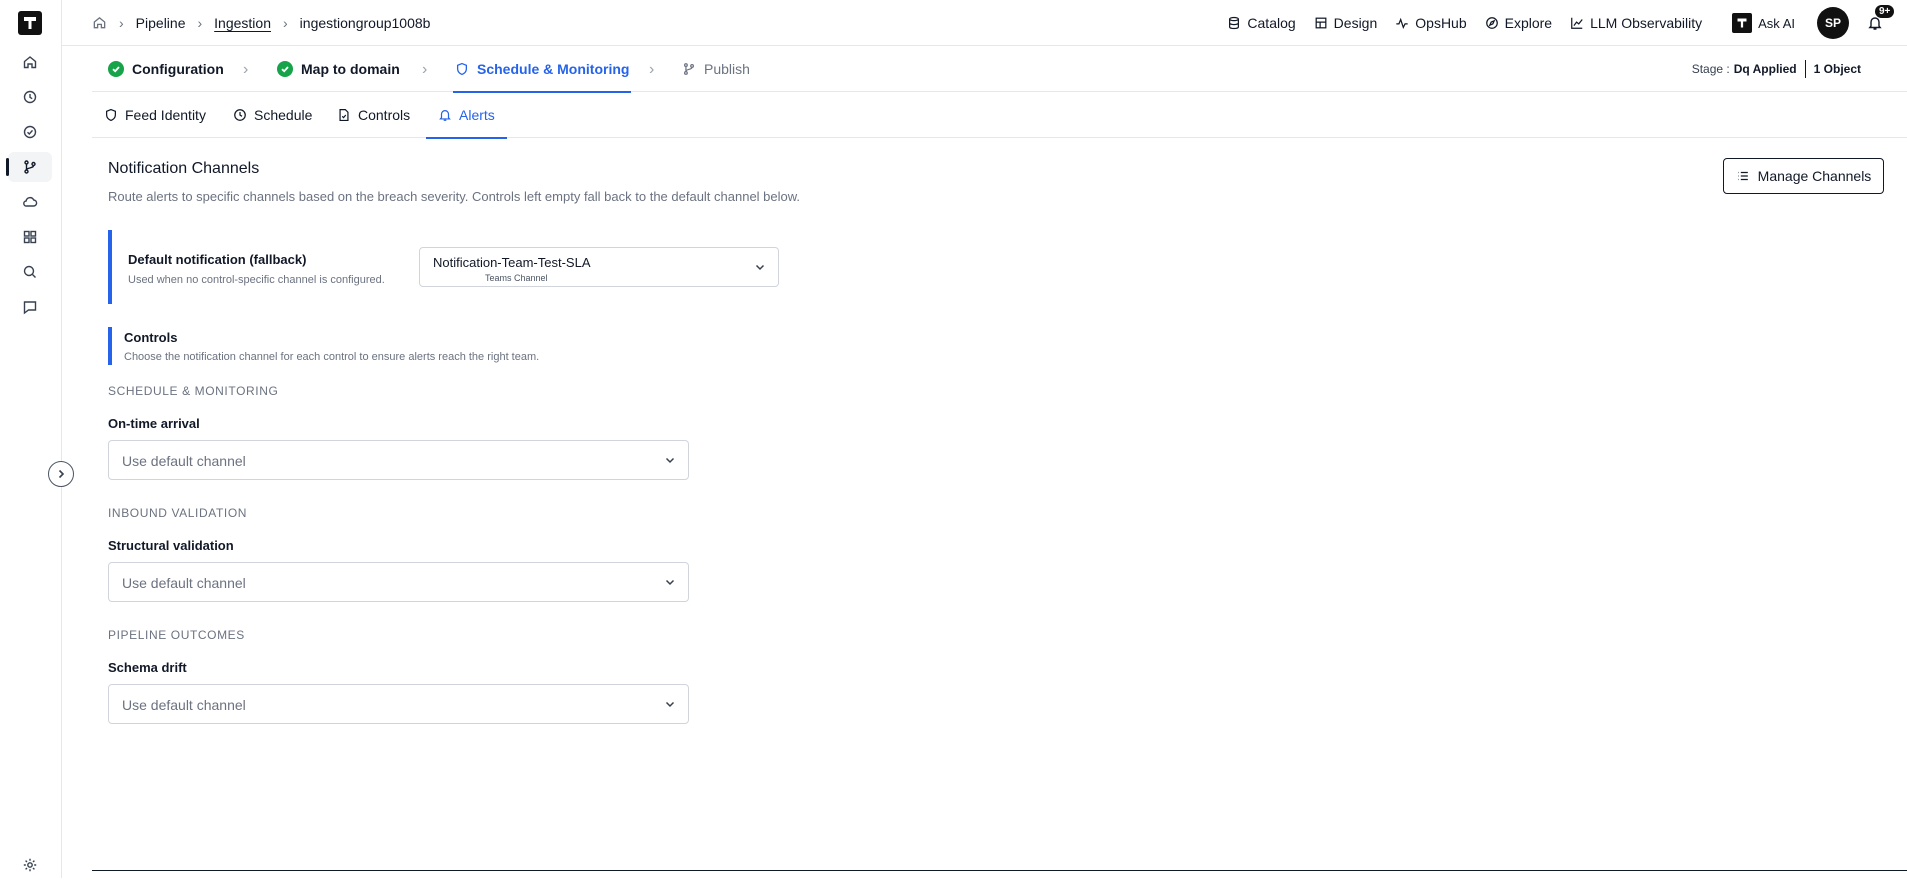 The height and width of the screenshot is (880, 1907). Describe the element at coordinates (1234, 23) in the screenshot. I see `database-icon` at that location.